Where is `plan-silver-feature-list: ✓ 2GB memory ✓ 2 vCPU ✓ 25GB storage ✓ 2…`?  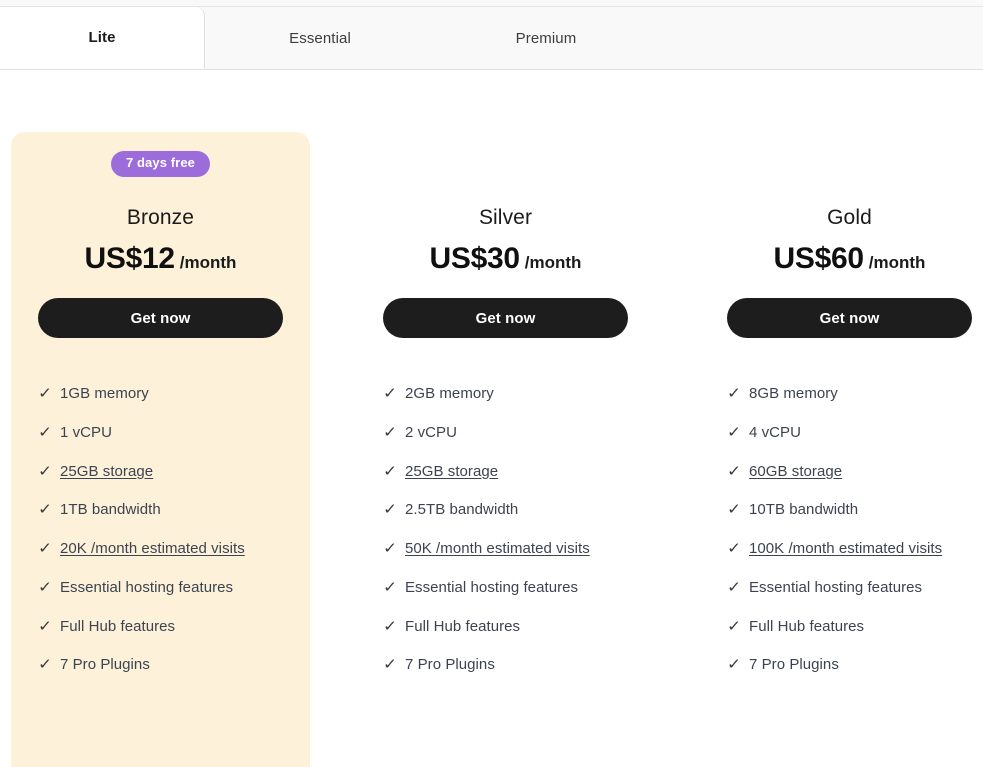
plan-silver-feature-list: ✓ 2GB memory ✓ 2 vCPU ✓ 25GB storage ✓ 2… is located at coordinates (505, 530).